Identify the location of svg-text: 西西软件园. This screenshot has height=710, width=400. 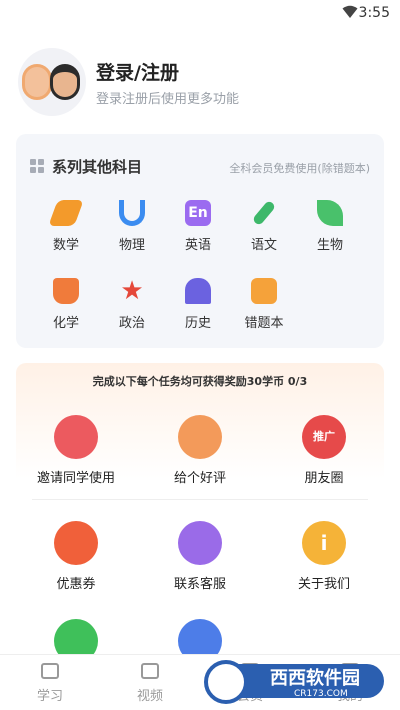
(315, 678).